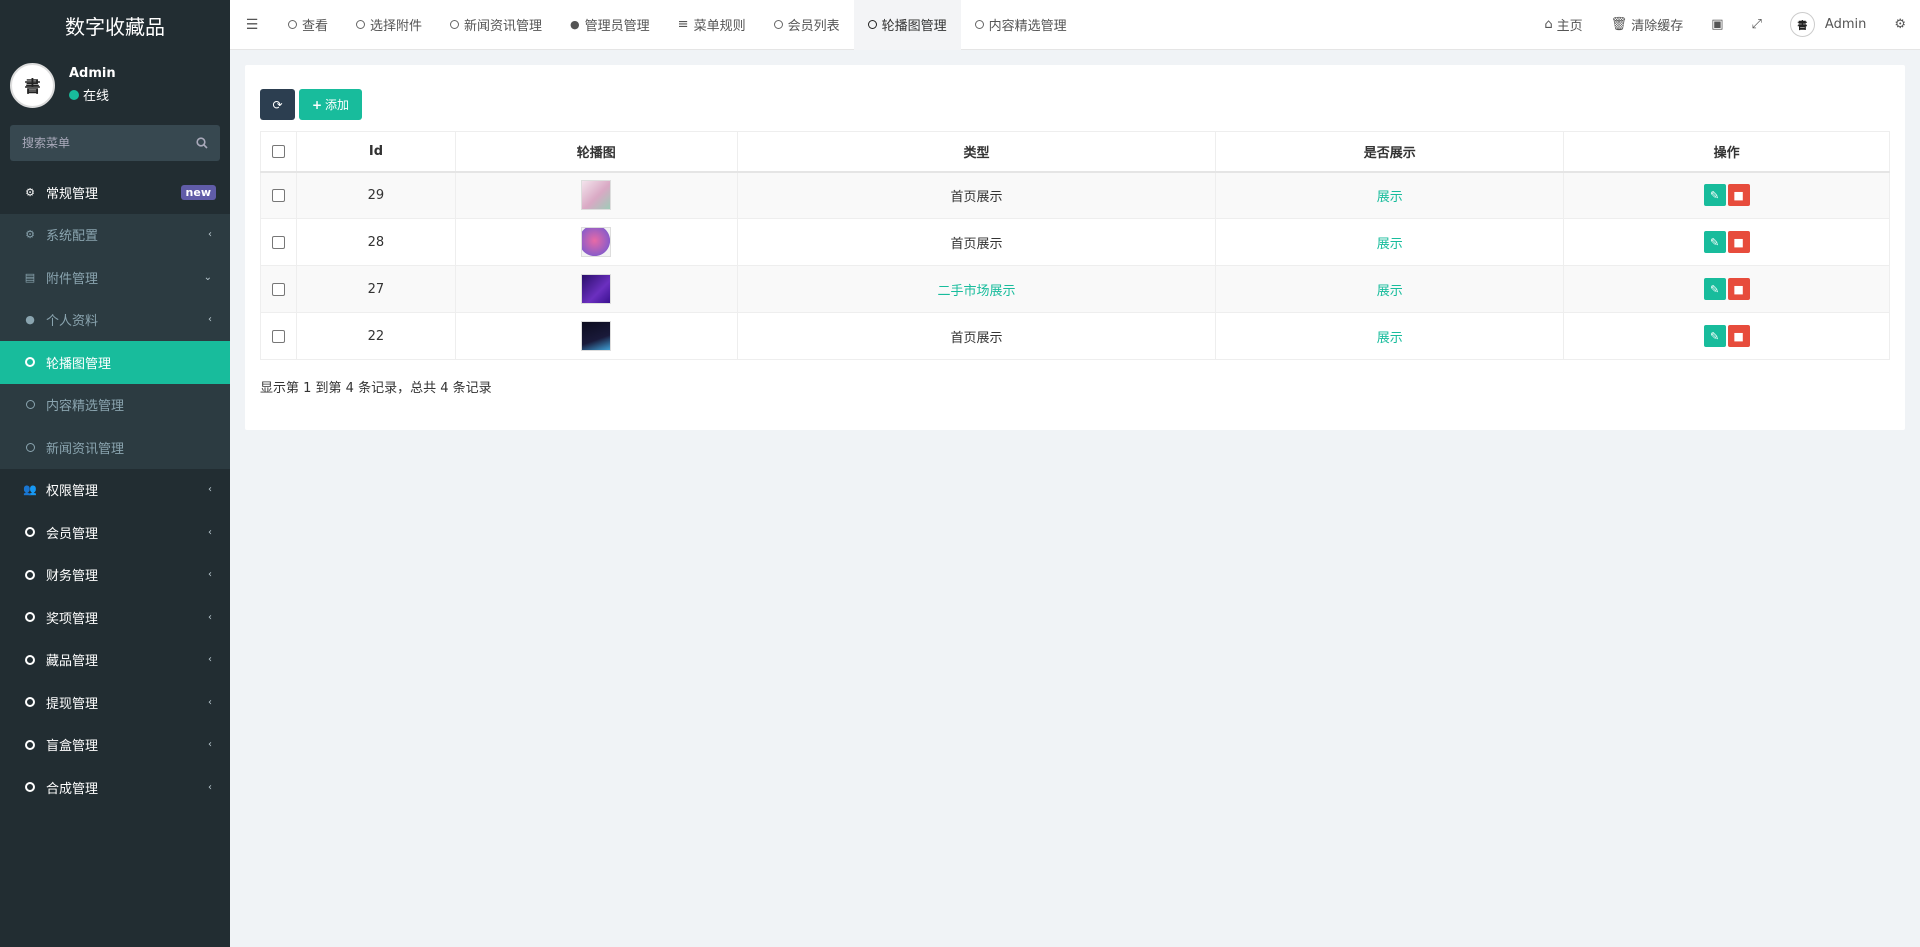 The height and width of the screenshot is (947, 1920). Describe the element at coordinates (115, 192) in the screenshot. I see `sidebar-item-general: ⚙ 常规管理 new` at that location.